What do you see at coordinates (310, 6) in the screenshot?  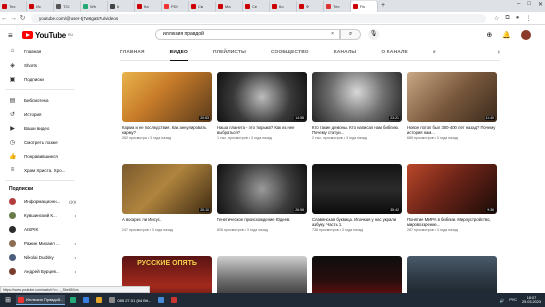 I see `browser-tab: Ф` at bounding box center [310, 6].